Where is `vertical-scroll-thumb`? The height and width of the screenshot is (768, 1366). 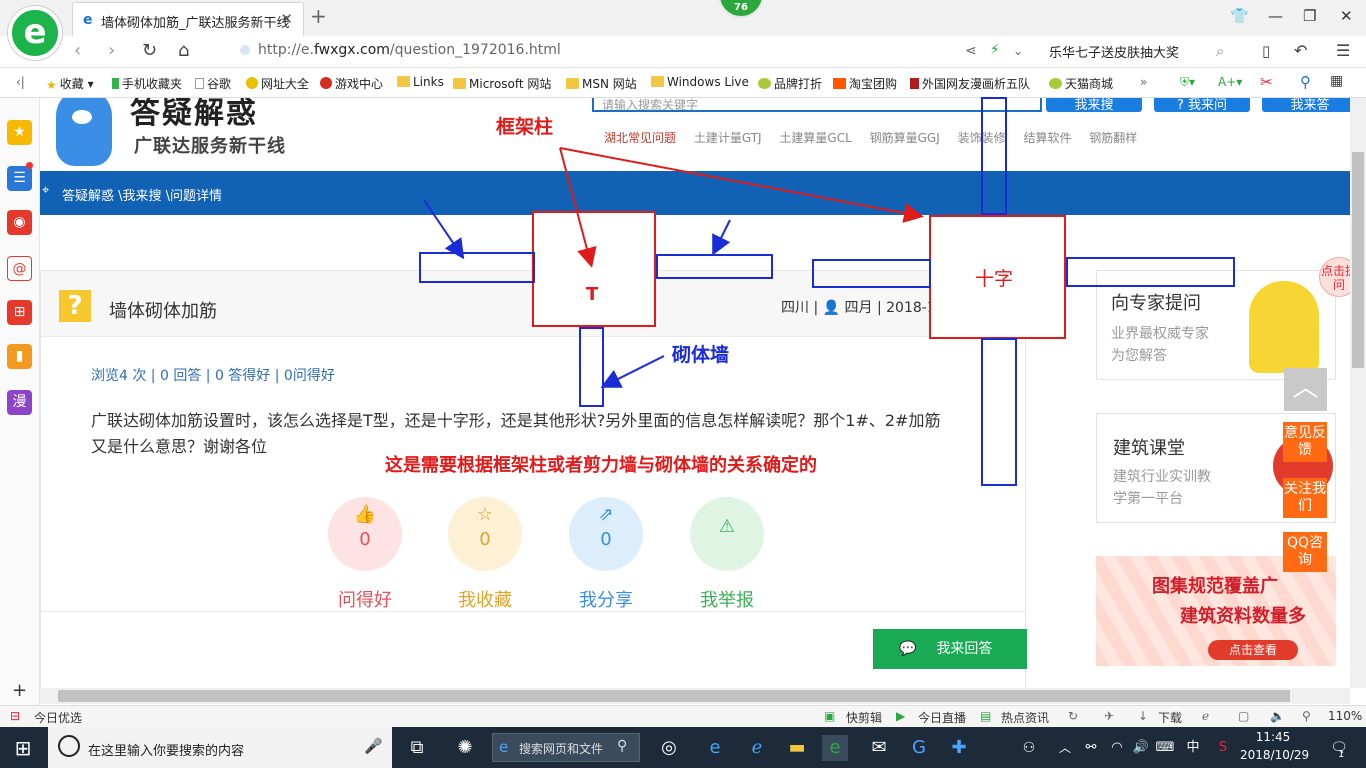 vertical-scroll-thumb is located at coordinates (1358, 260).